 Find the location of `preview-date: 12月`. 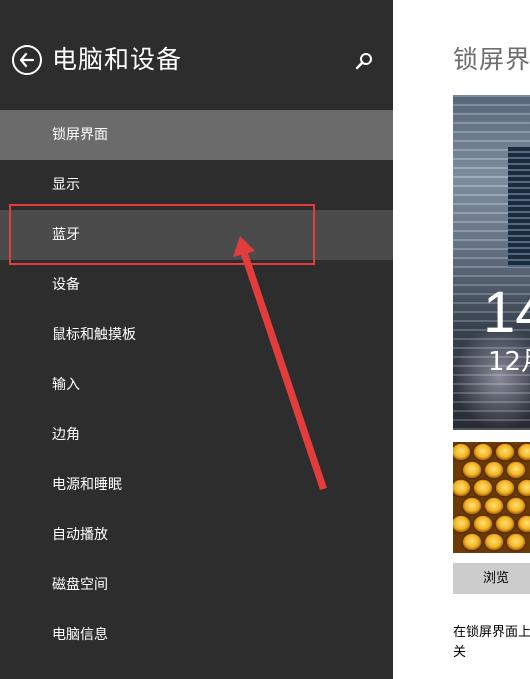

preview-date: 12月 is located at coordinates (509, 362).